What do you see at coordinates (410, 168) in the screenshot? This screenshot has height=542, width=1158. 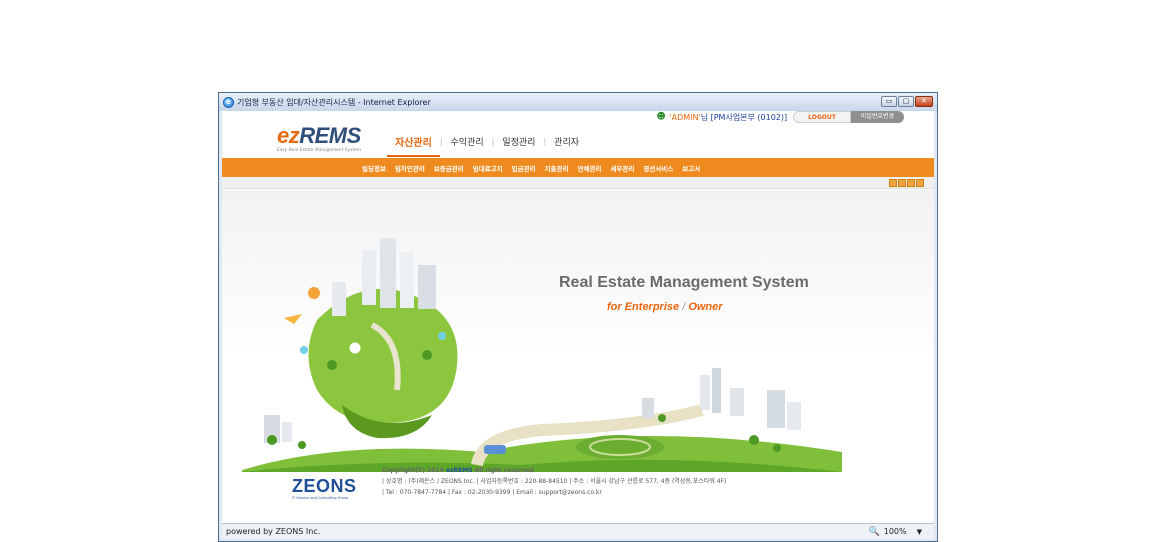 I see `submenu-tenant: 임차인관리` at bounding box center [410, 168].